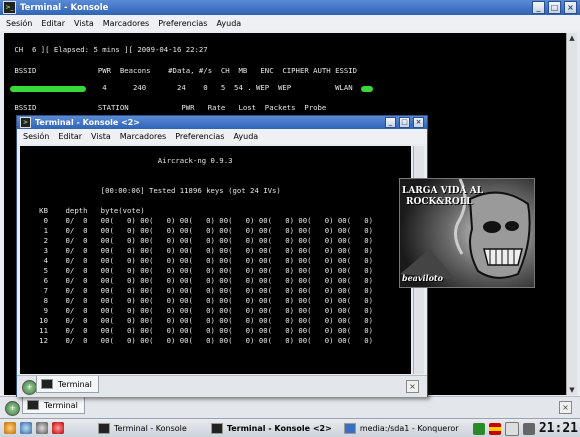 The width and height of the screenshot is (580, 437). Describe the element at coordinates (222, 122) in the screenshot. I see `window-titlebar: > Terminal - Konsole <2> _ □ ×` at that location.